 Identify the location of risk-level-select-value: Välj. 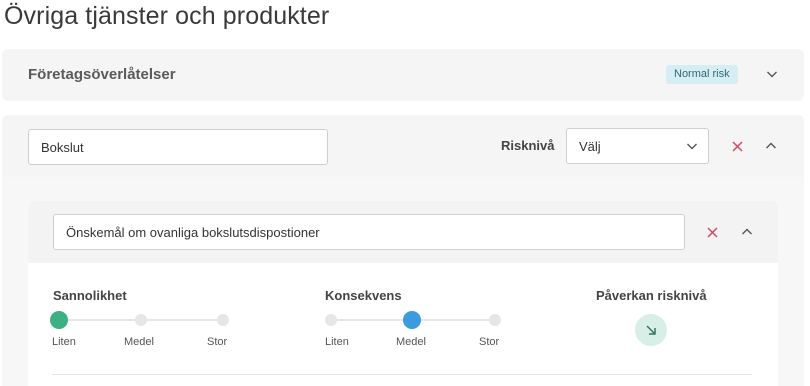
(590, 146).